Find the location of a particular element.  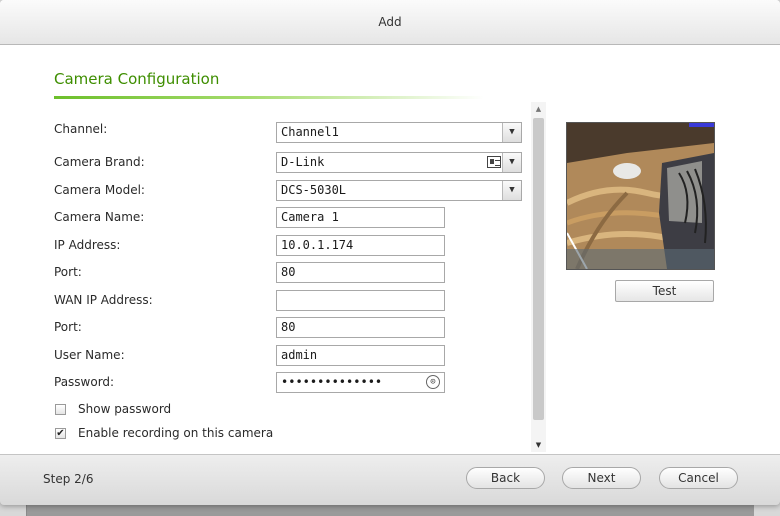

user-name-label: User Name: is located at coordinates (89, 355).